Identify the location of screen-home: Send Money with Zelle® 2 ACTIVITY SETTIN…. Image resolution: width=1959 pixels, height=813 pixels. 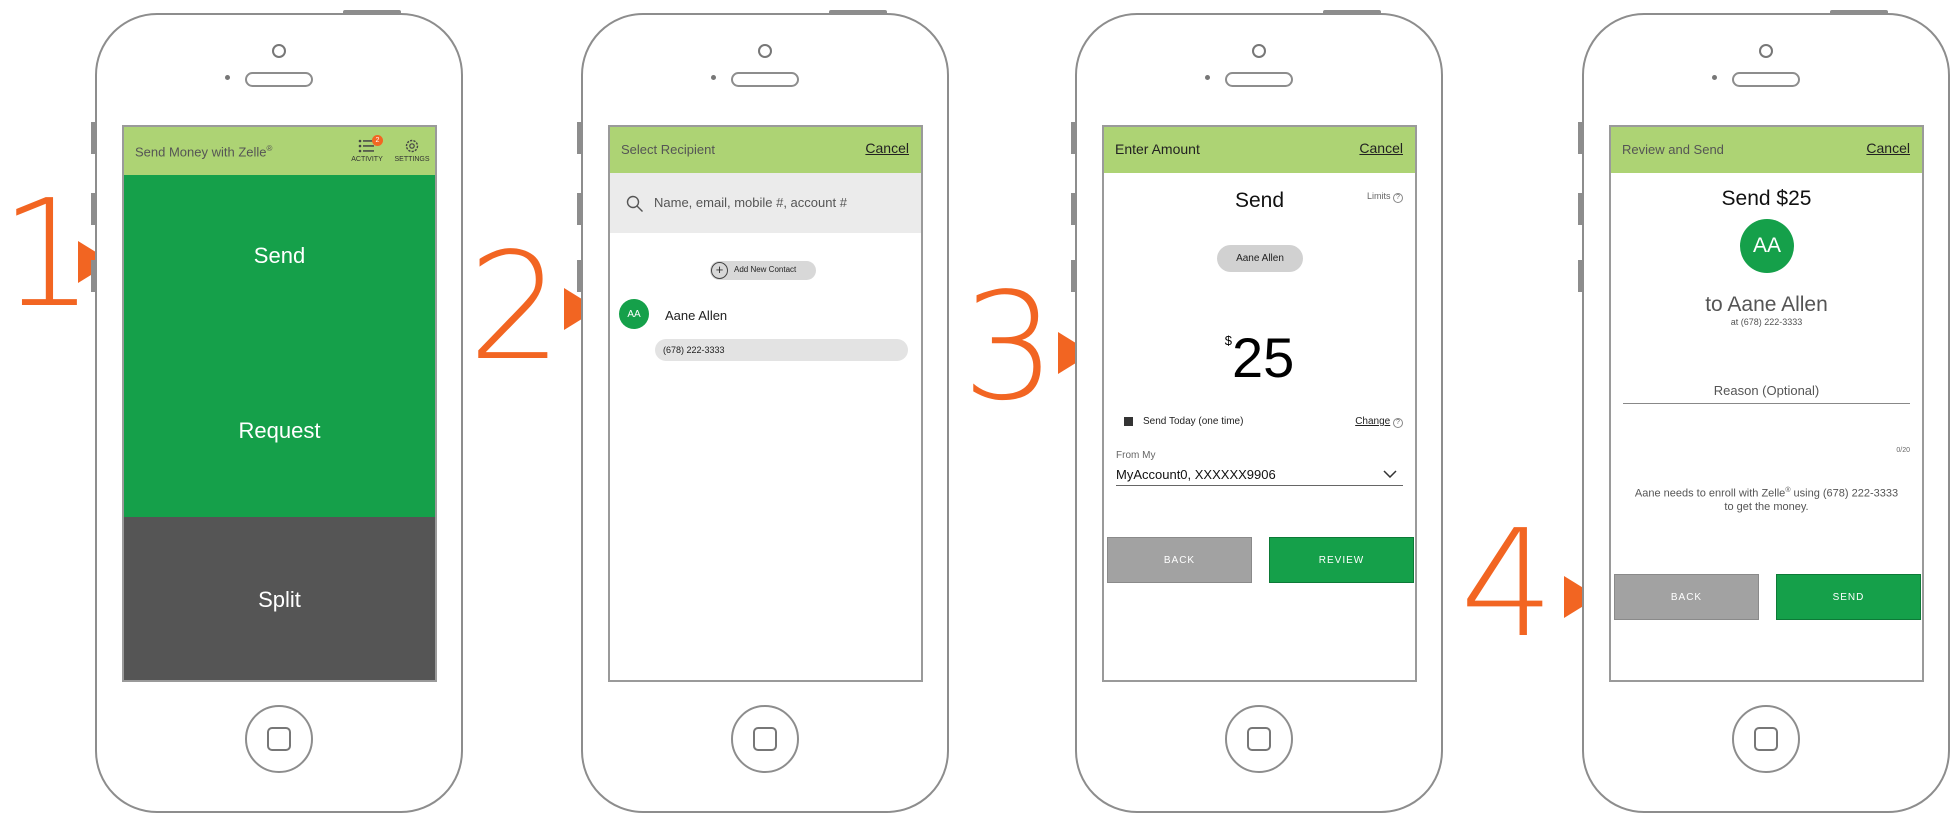
(279, 403).